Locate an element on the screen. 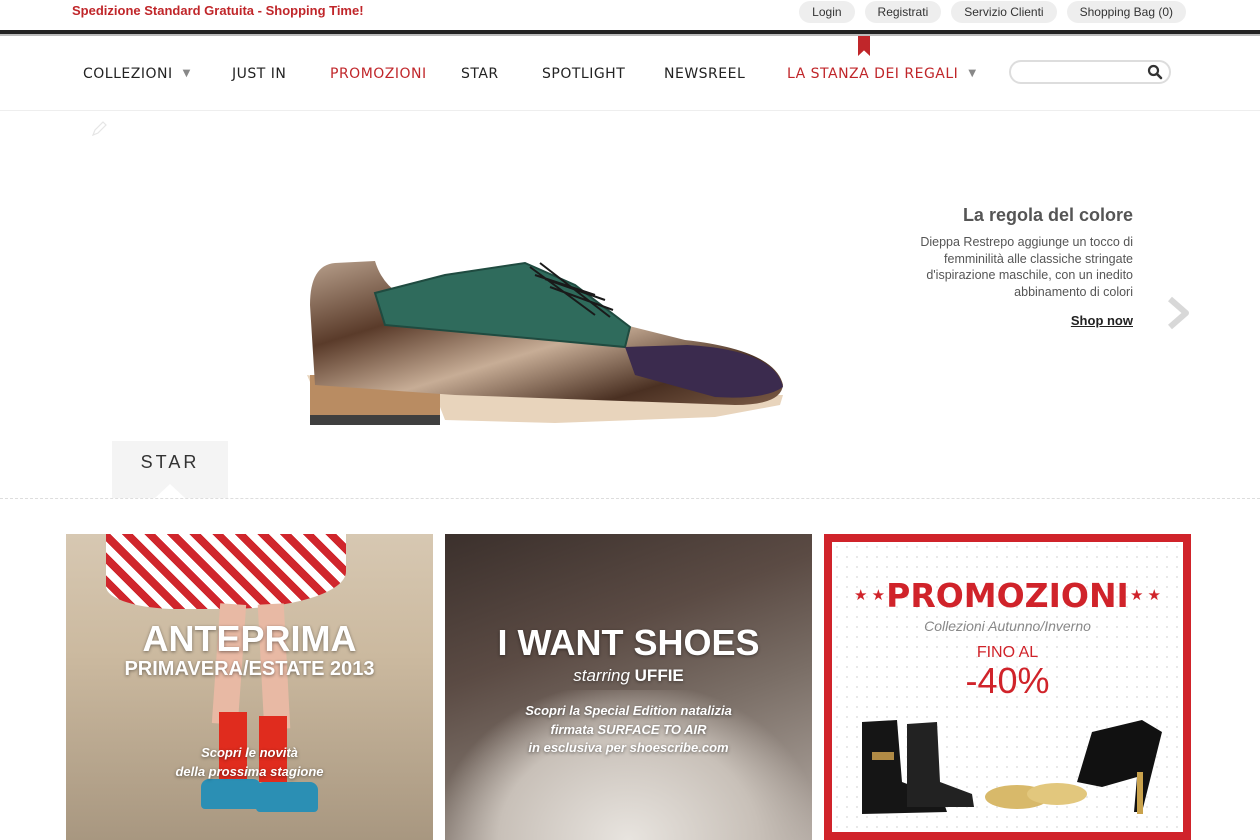 The width and height of the screenshot is (1260, 840). discount-value: -40% is located at coordinates (1007, 680).